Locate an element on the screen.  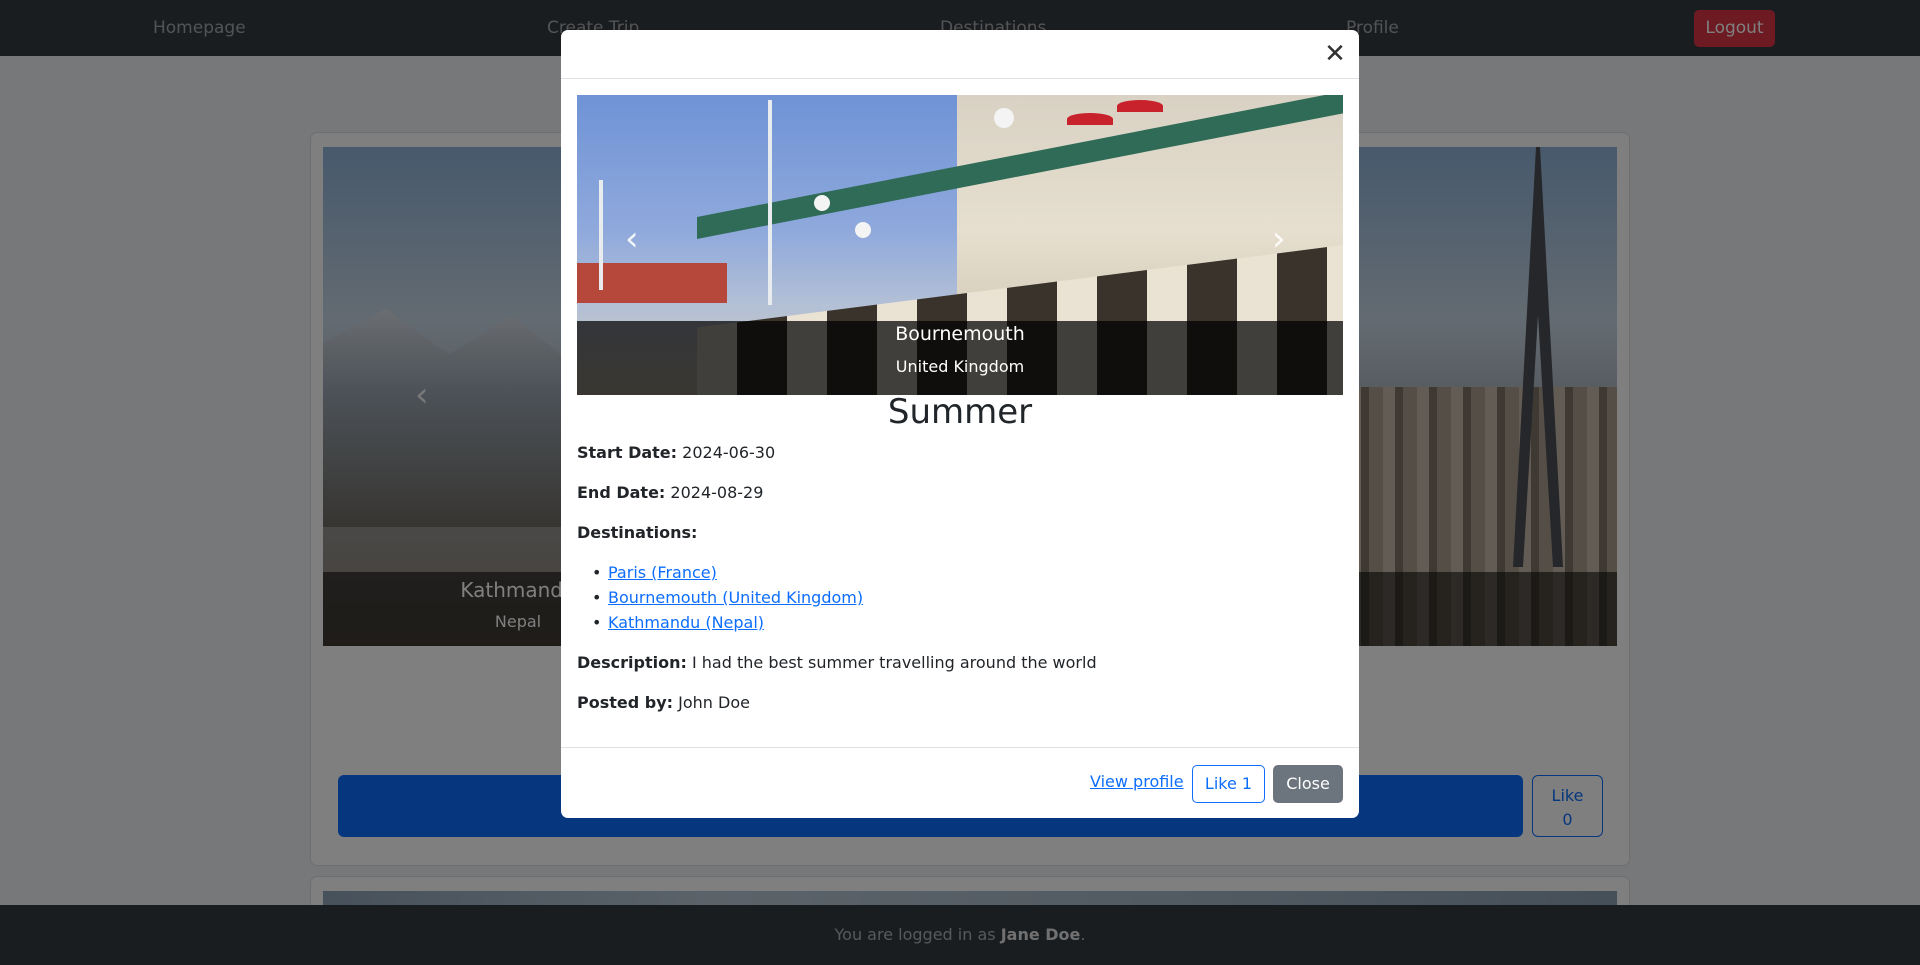
list-item: Bournemouth (United Kingdom) is located at coordinates (726, 600).